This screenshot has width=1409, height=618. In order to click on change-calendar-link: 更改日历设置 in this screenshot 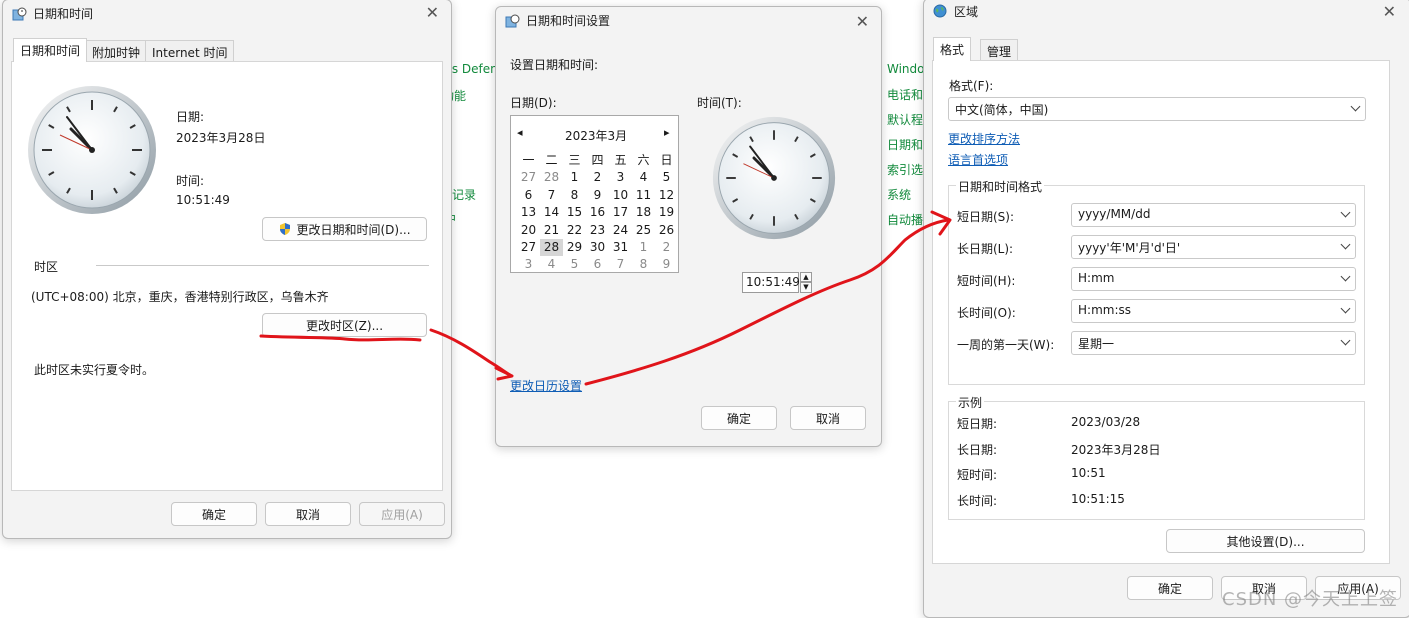, I will do `click(546, 385)`.